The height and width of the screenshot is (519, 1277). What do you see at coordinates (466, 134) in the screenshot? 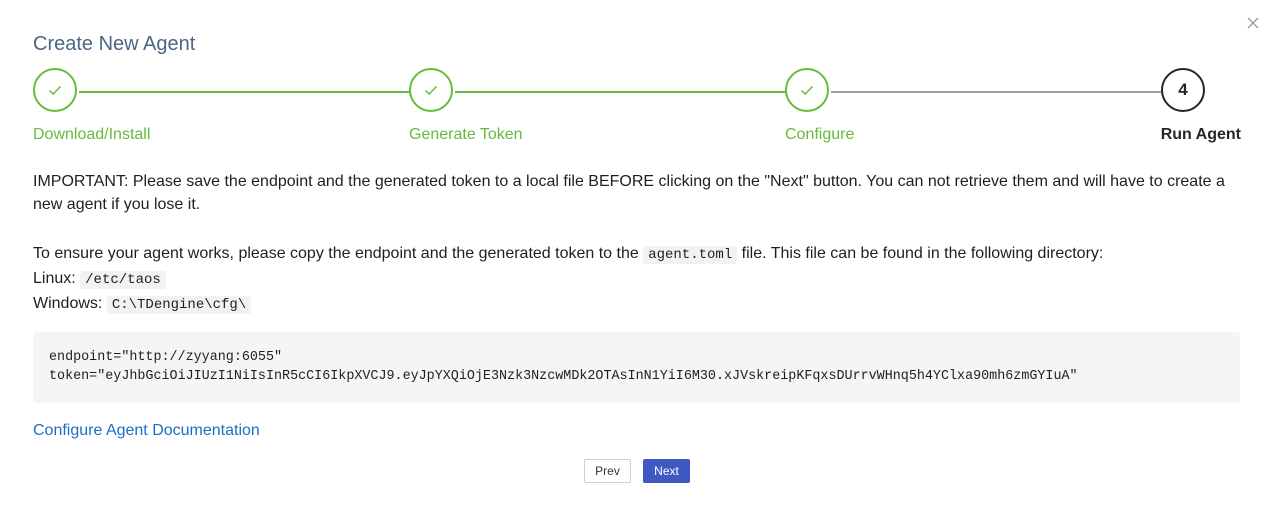
I see `step-label-generate-token: Generate Token` at bounding box center [466, 134].